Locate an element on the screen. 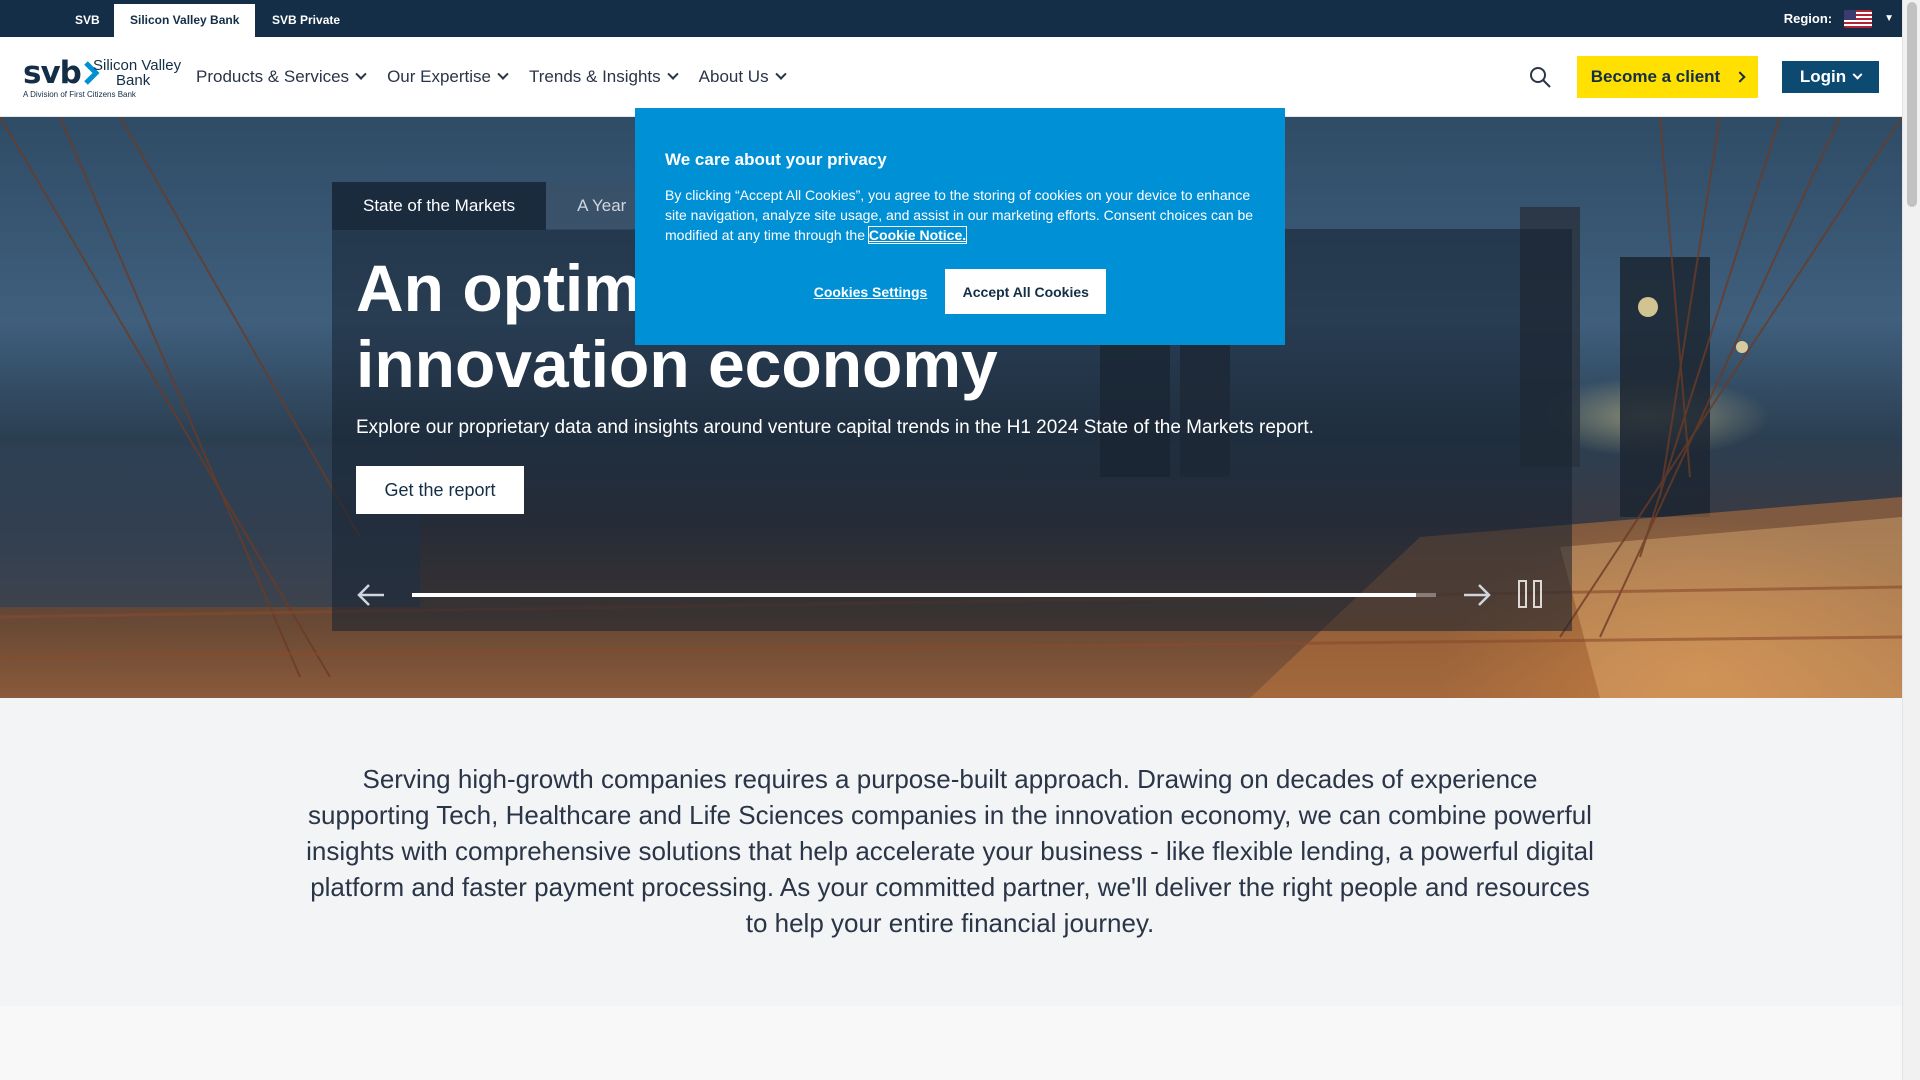 The width and height of the screenshot is (1920, 1080). login-button: Login is located at coordinates (1830, 77).